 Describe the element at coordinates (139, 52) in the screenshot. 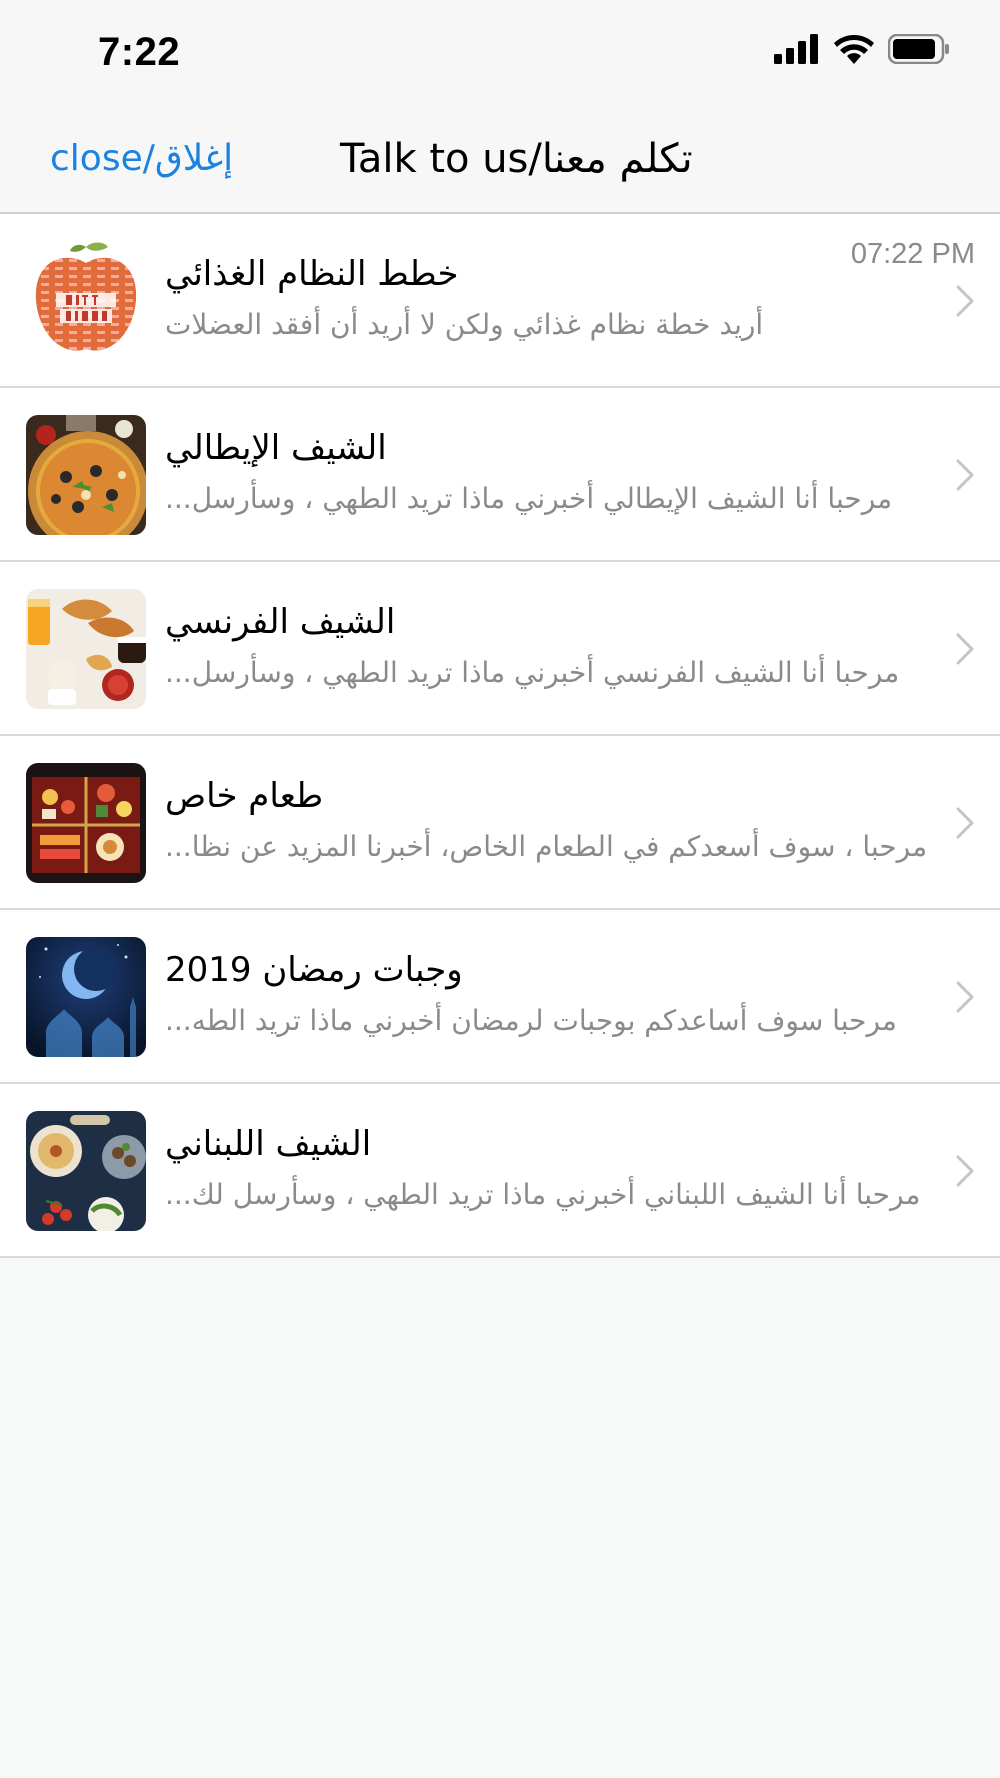

I see `status-time: 7:22` at that location.